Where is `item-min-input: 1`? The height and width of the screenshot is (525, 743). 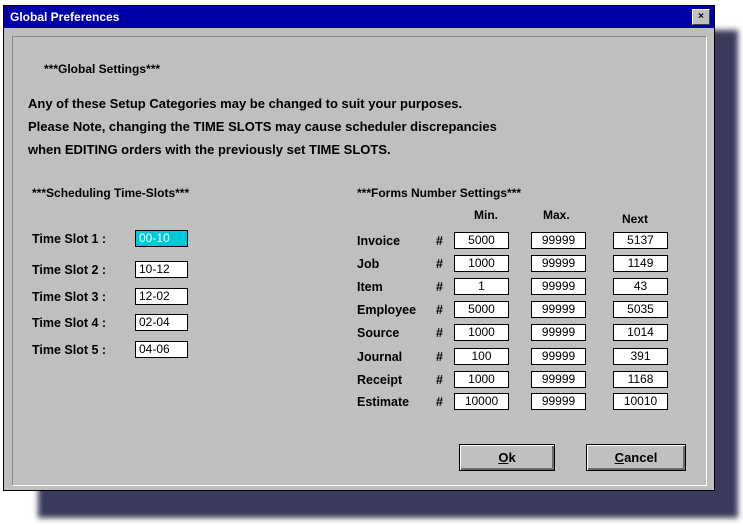 item-min-input: 1 is located at coordinates (481, 286).